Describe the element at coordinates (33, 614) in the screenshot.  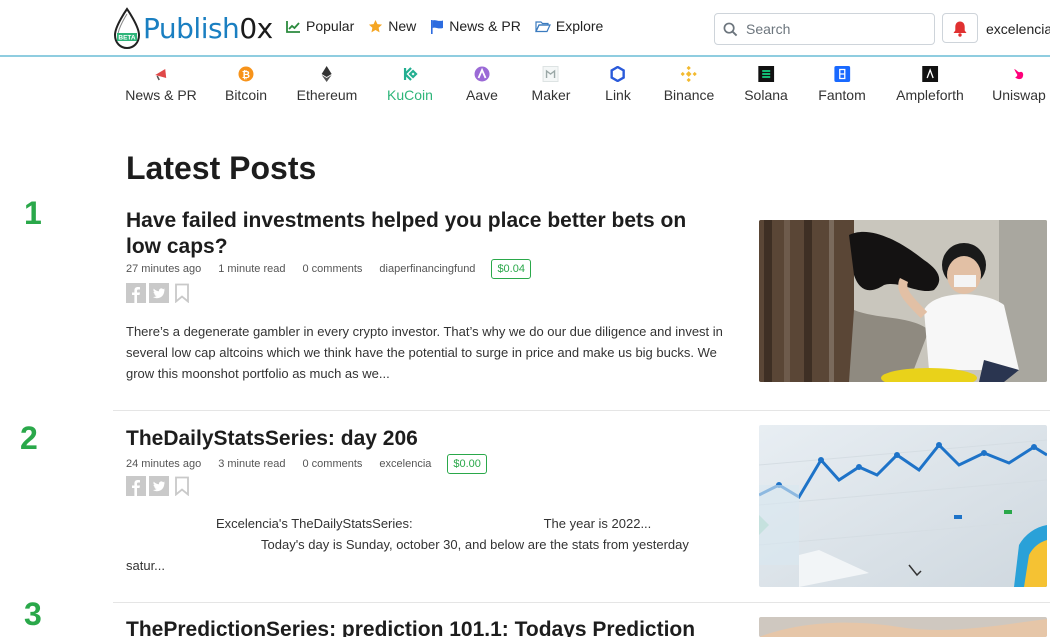
I see `post-rank-number: 3` at that location.